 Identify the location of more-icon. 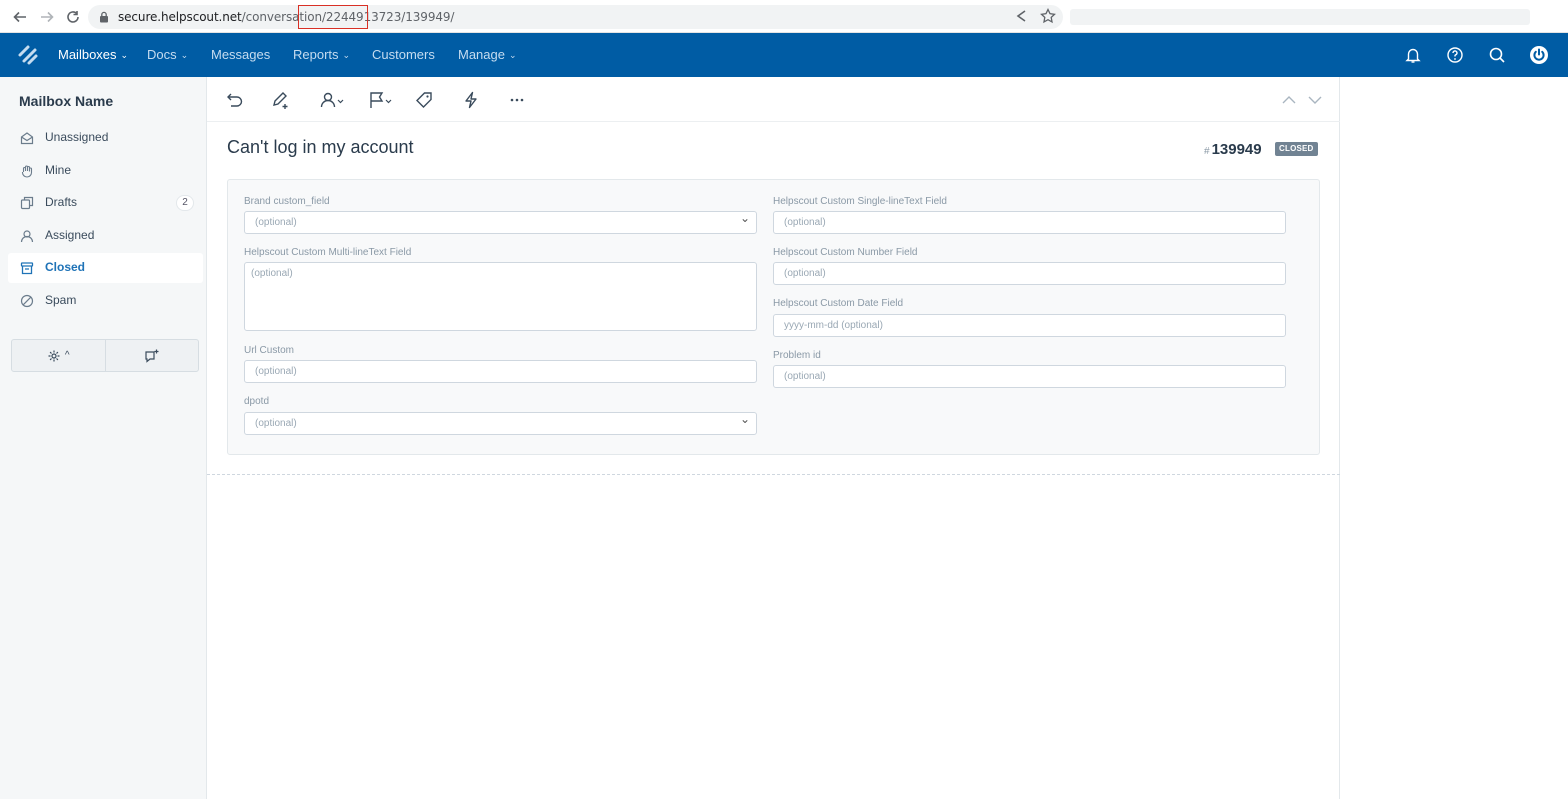
(517, 100).